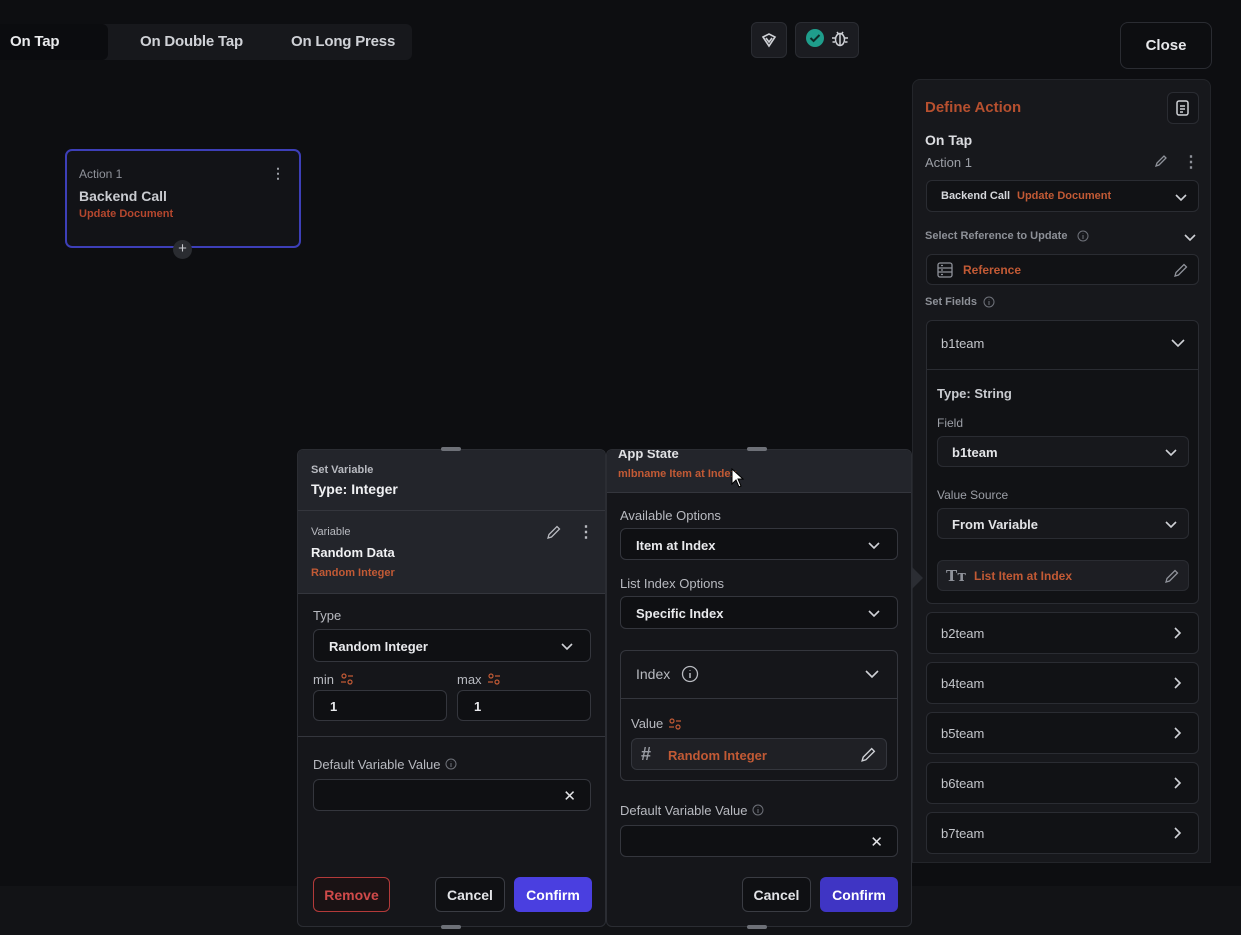  Describe the element at coordinates (951, 302) in the screenshot. I see `set-fields-label: Set Fields` at that location.